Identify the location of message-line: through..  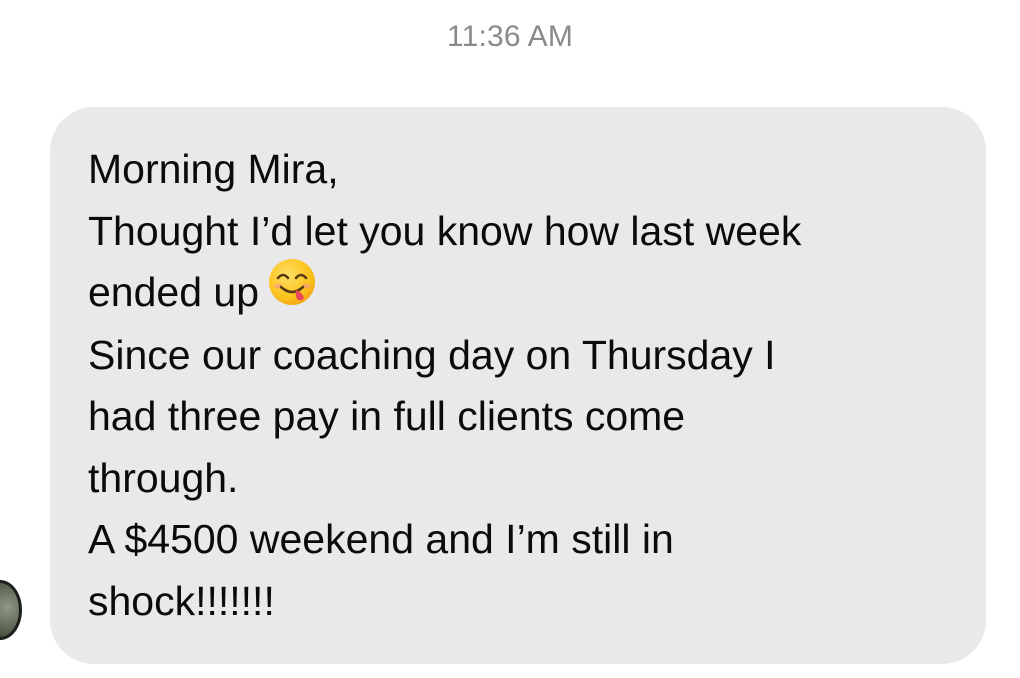
(163, 477).